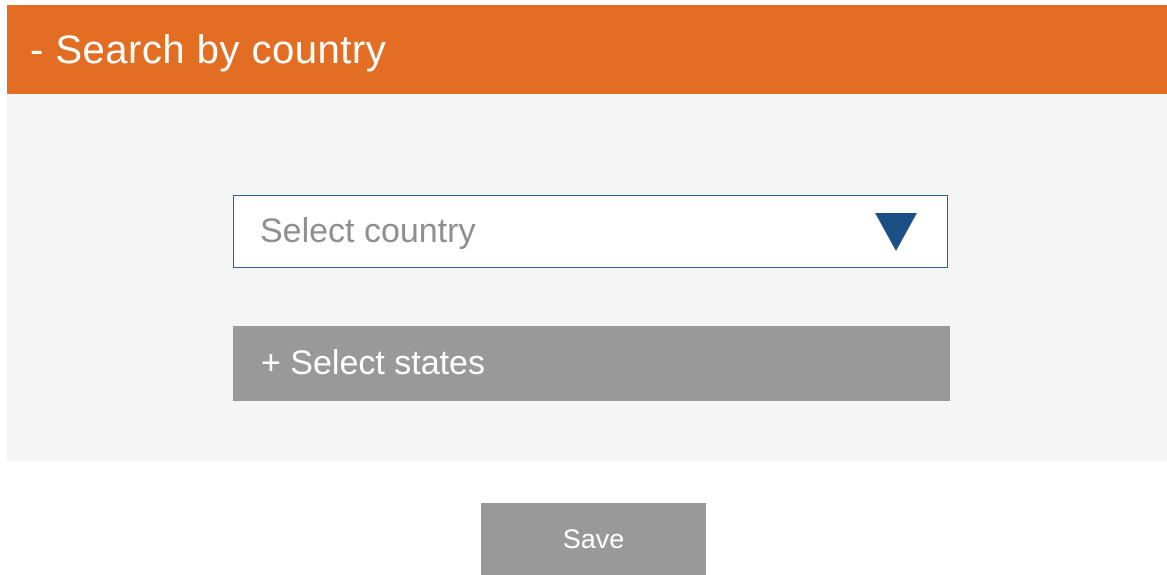 The image size is (1167, 575). Describe the element at coordinates (221, 49) in the screenshot. I see `panel-title: Search by country` at that location.